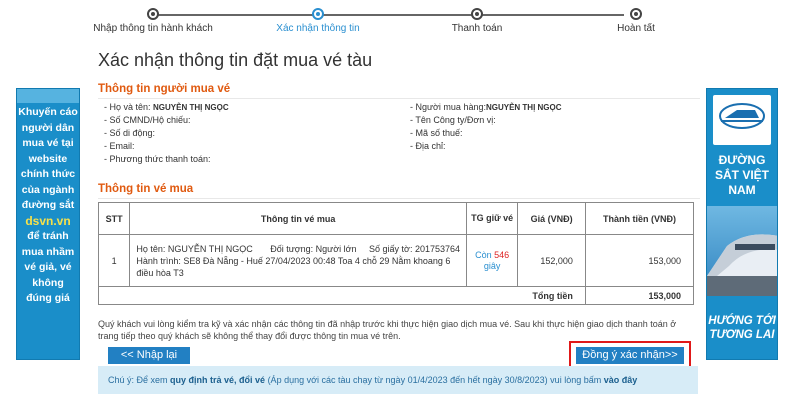  What do you see at coordinates (428, 146) in the screenshot?
I see `address-row: - Địa chỉ:` at bounding box center [428, 146].